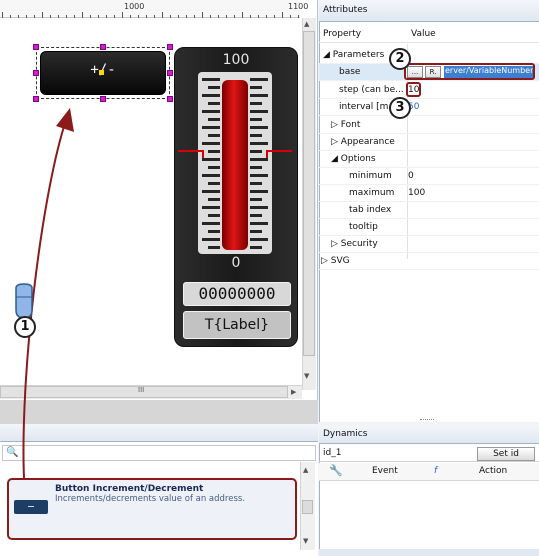 Image resolution: width=539 pixels, height=556 pixels. What do you see at coordinates (400, 59) in the screenshot?
I see `annotation-marker-2: 2` at bounding box center [400, 59].